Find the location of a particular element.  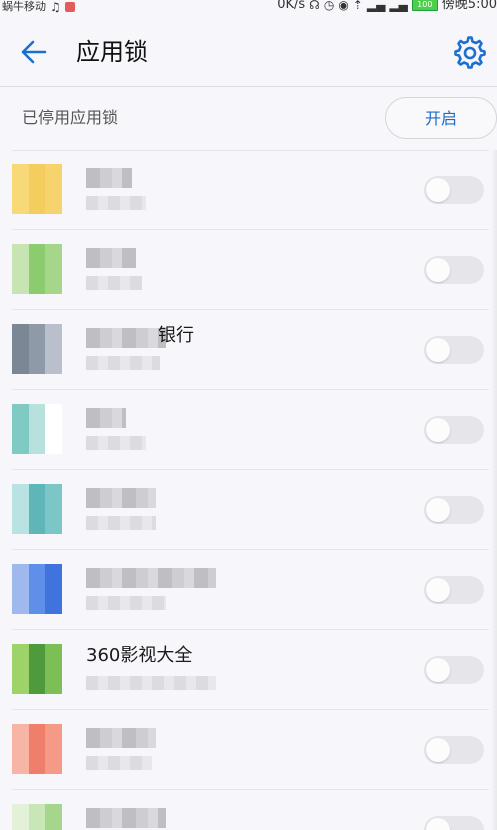

music-note-icon: ♫ is located at coordinates (55, 7).